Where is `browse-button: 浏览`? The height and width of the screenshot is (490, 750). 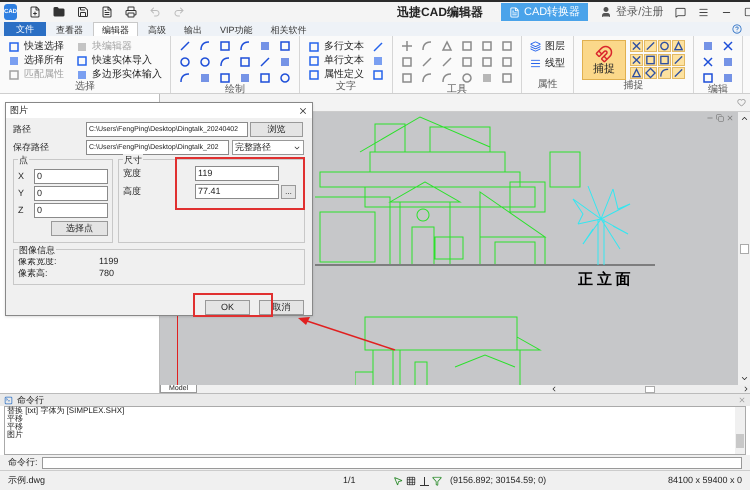
browse-button: 浏览 is located at coordinates (276, 129).